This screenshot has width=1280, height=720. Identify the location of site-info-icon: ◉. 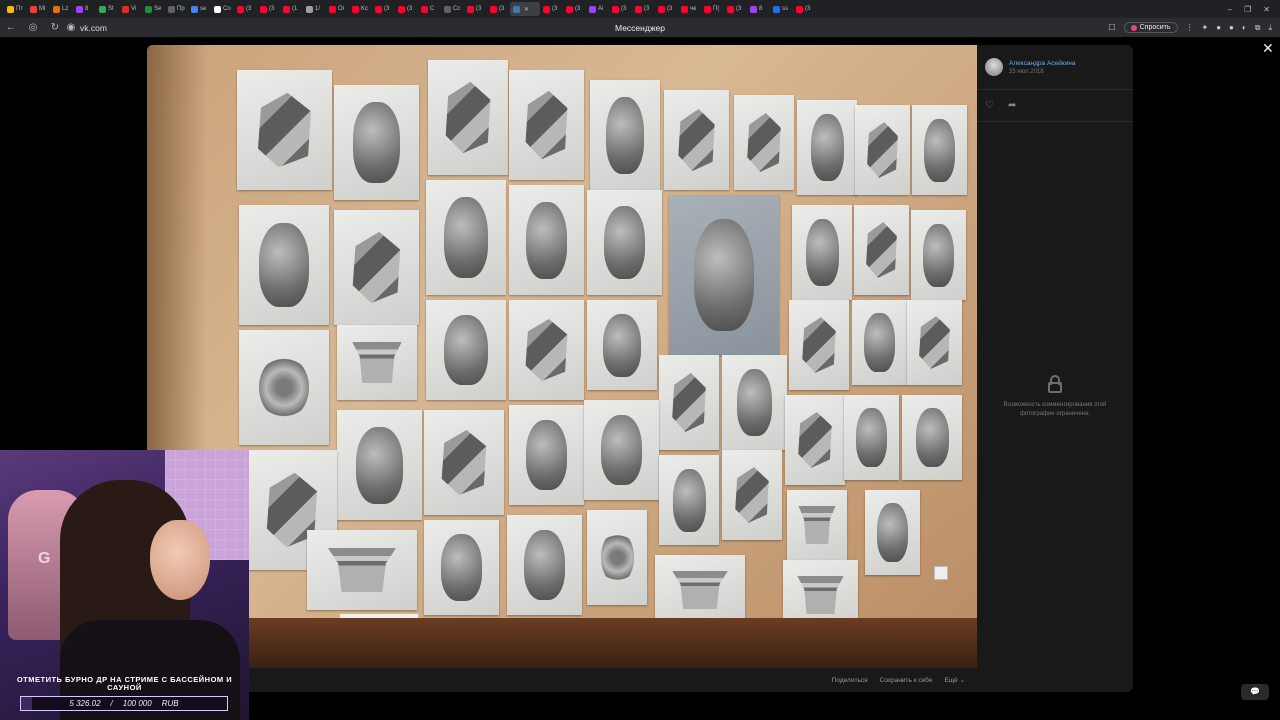
(71, 27).